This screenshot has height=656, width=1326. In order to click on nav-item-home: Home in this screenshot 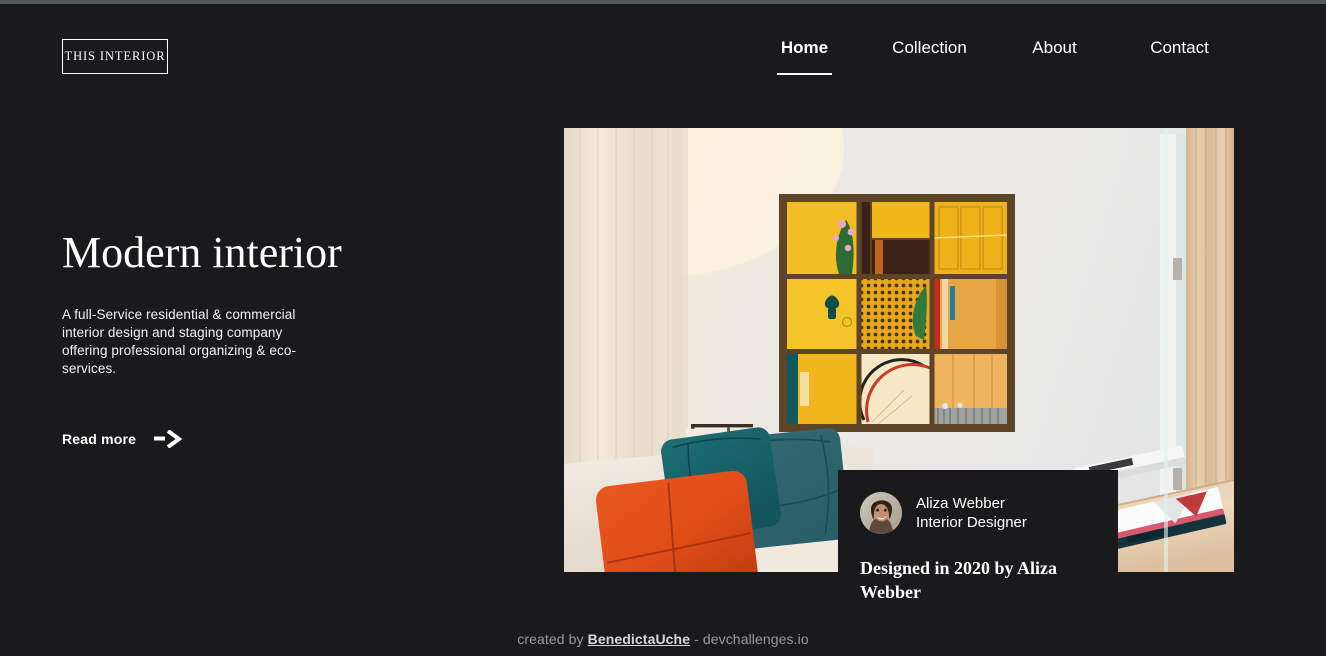, I will do `click(804, 48)`.